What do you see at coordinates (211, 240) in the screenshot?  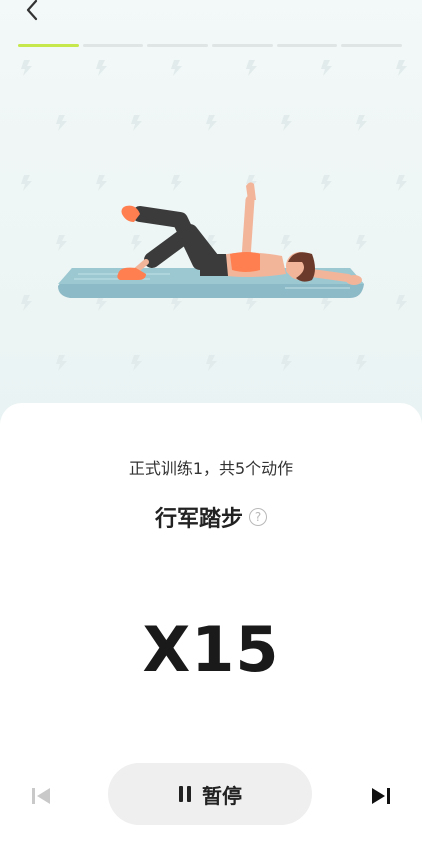 I see `exercise-illustration` at bounding box center [211, 240].